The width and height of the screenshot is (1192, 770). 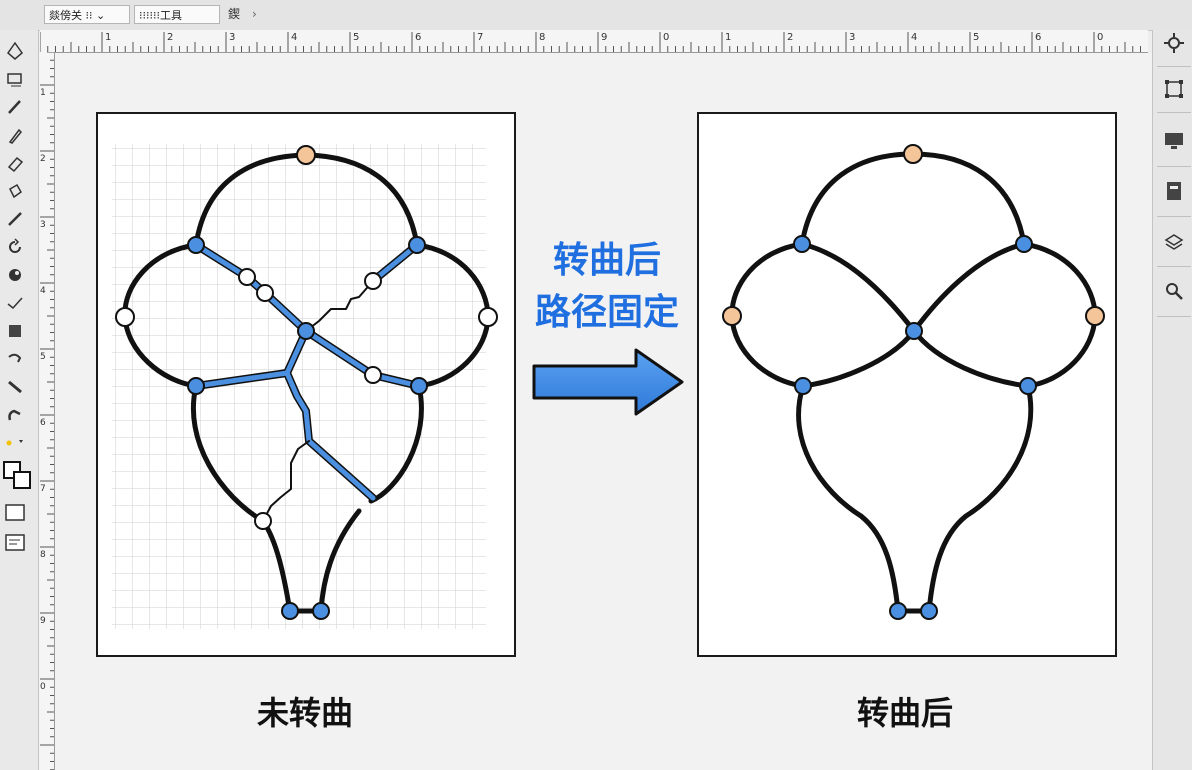 What do you see at coordinates (1174, 43) in the screenshot?
I see `gear-icon` at bounding box center [1174, 43].